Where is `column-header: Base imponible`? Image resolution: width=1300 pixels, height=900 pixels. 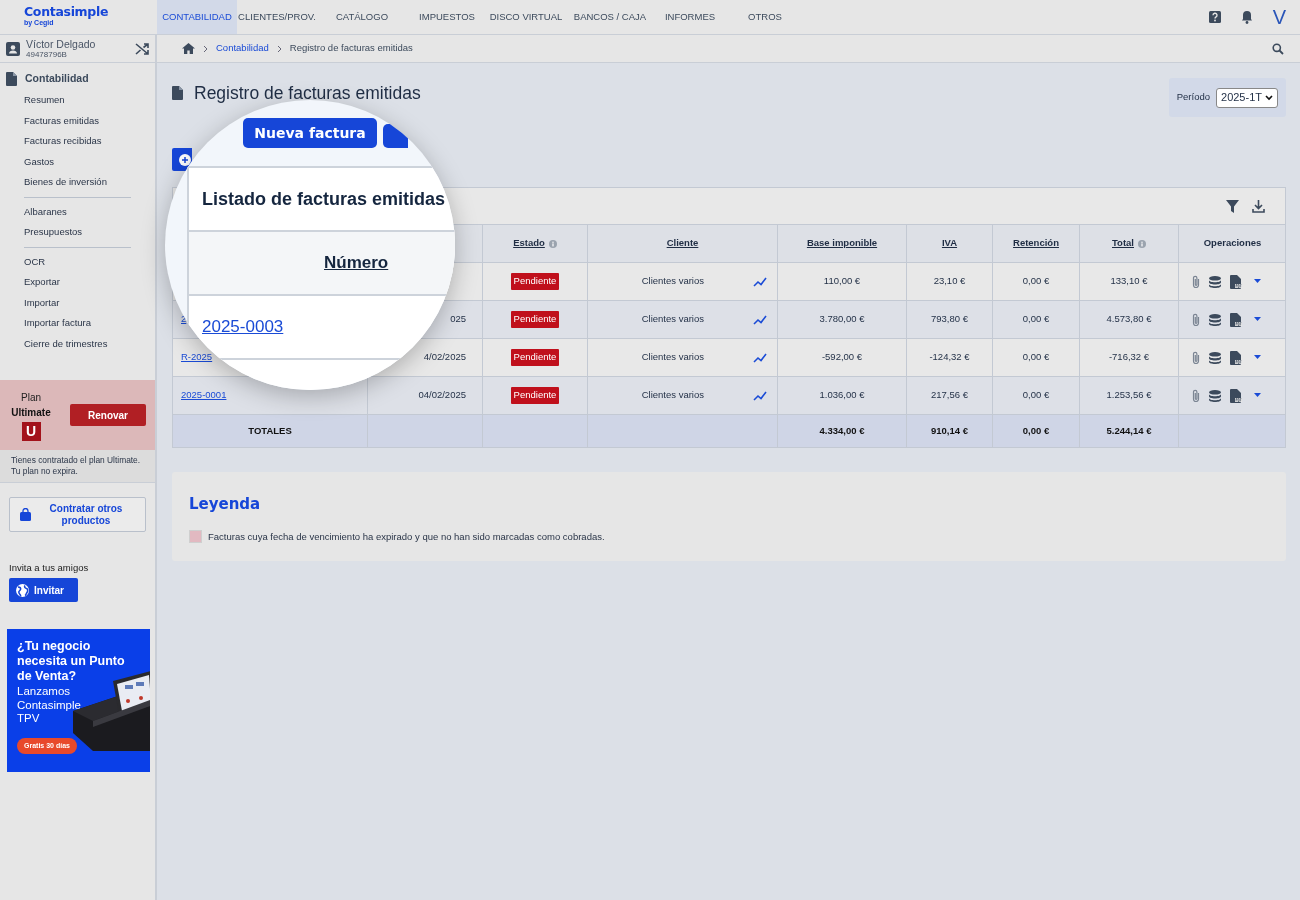 column-header: Base imponible is located at coordinates (842, 243).